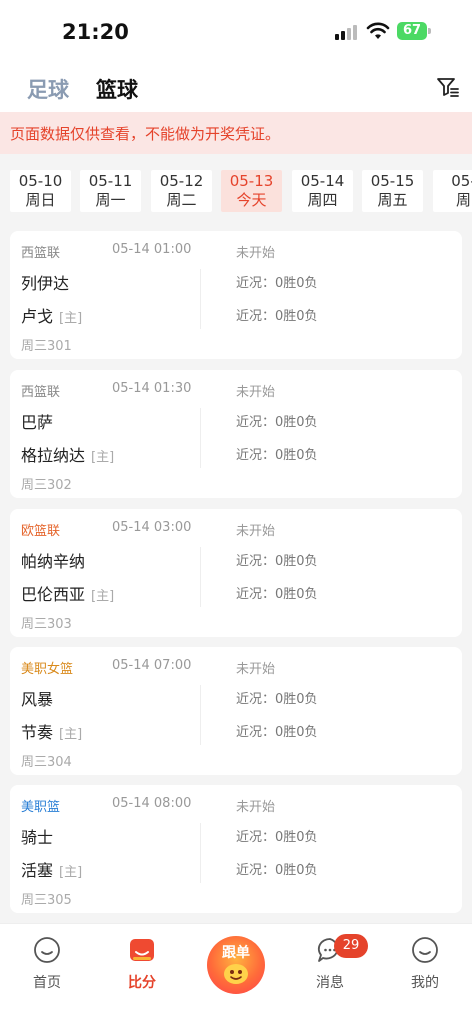 This screenshot has width=472, height=1024. Describe the element at coordinates (236, 86) in the screenshot. I see `header: 足球 篮球` at that location.